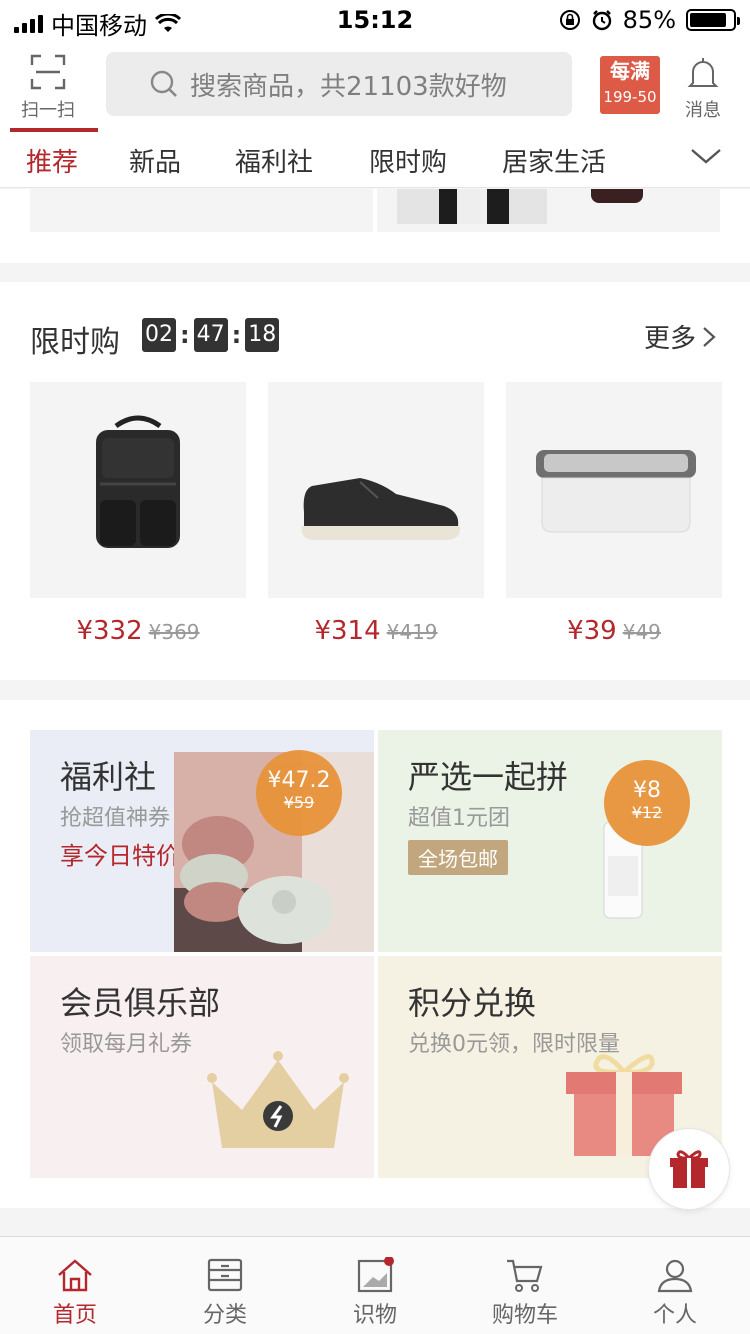  What do you see at coordinates (48, 72) in the screenshot?
I see `scan-icon` at bounding box center [48, 72].